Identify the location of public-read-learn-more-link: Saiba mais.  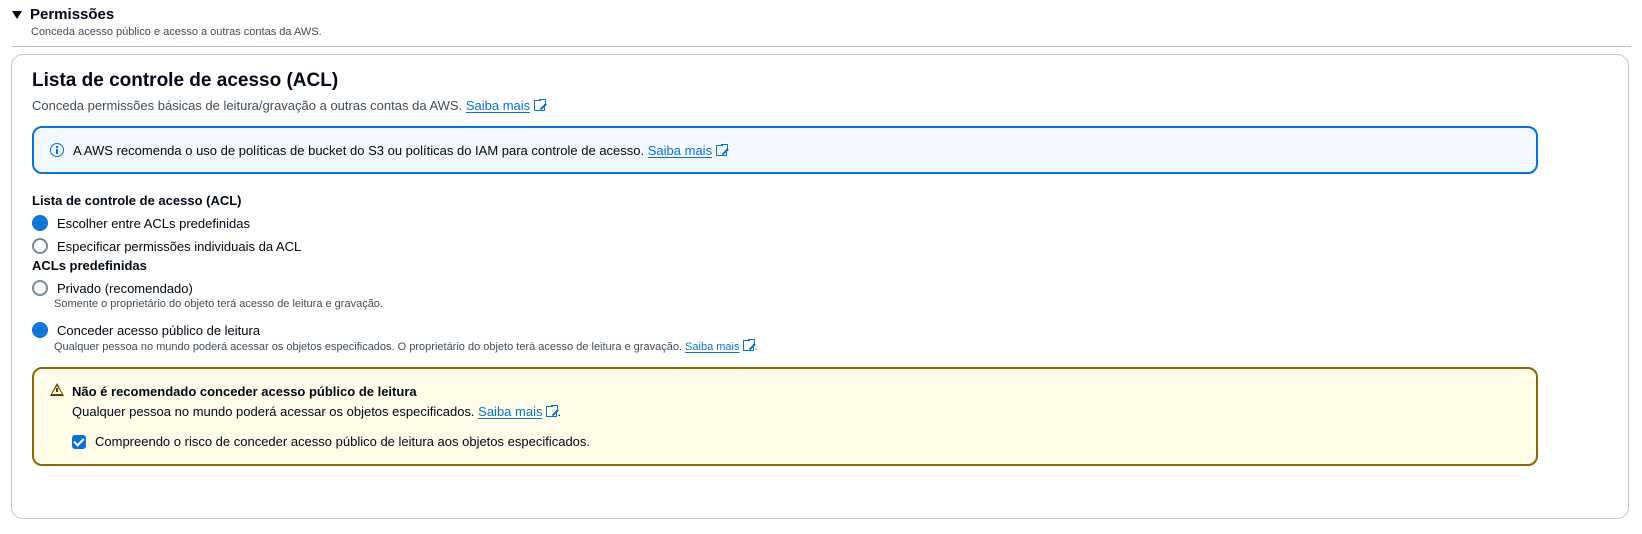
(712, 347).